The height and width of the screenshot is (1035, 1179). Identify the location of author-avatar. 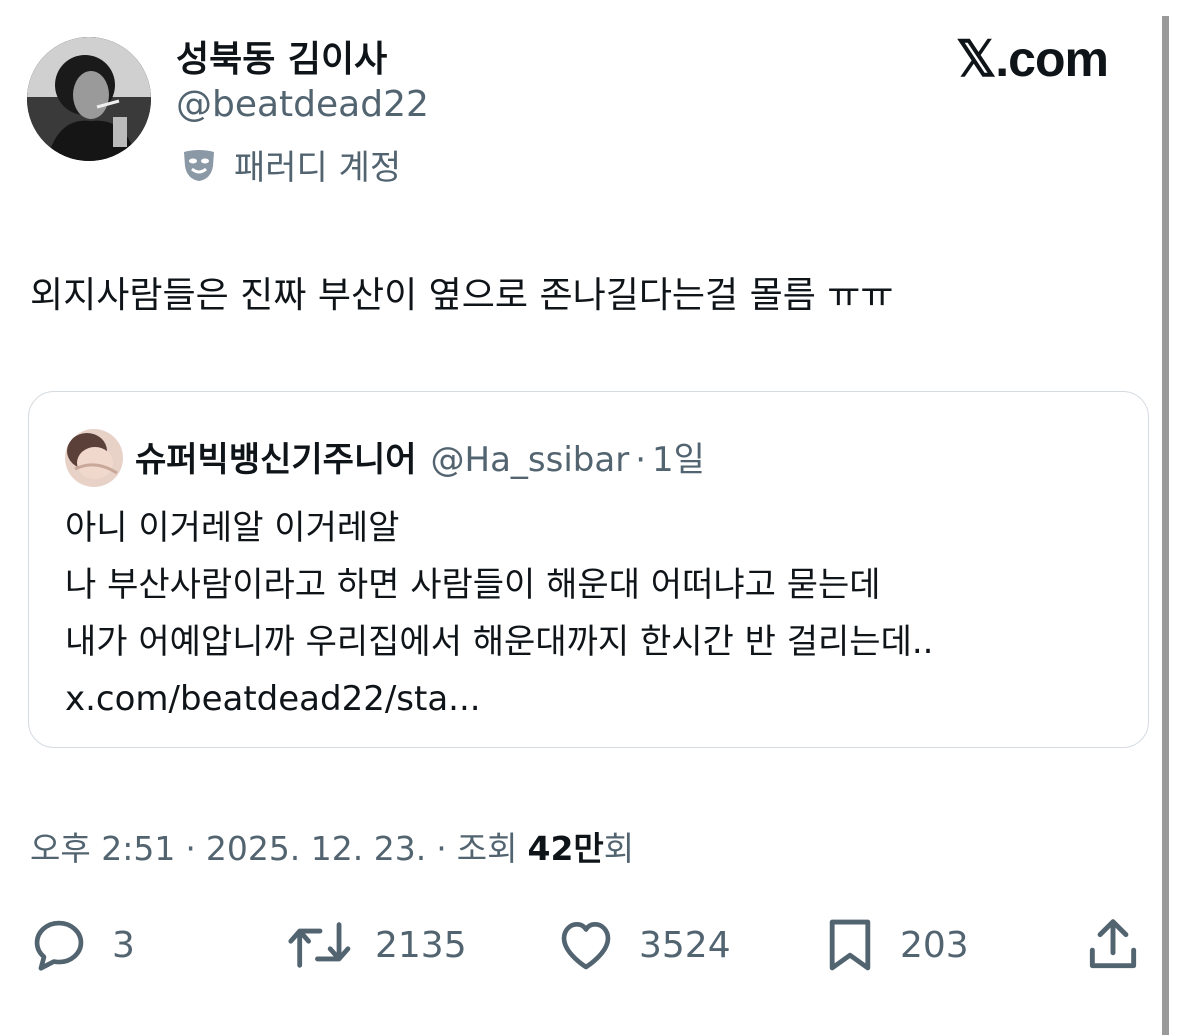
(89, 99).